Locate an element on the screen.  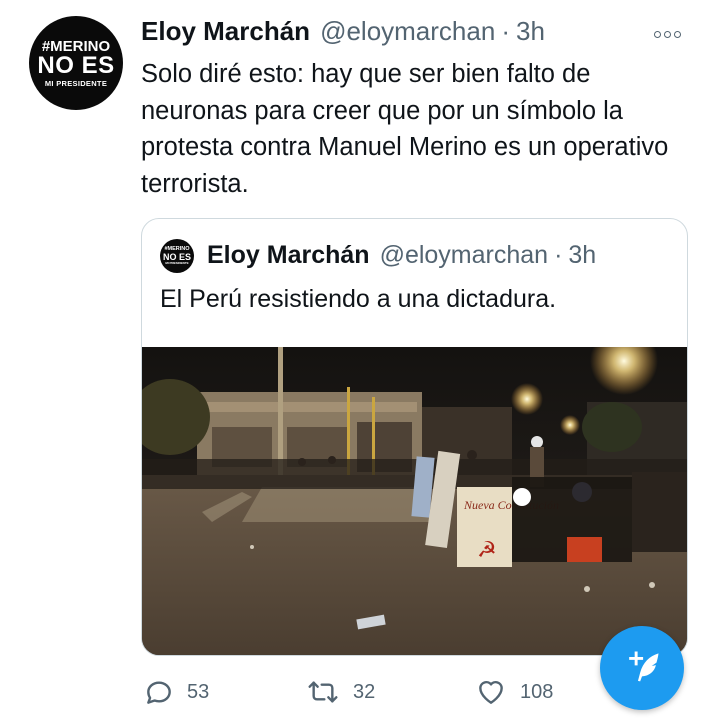
quoted-avatar-line-3: MI PRESIDENTE is located at coordinates (177, 262).